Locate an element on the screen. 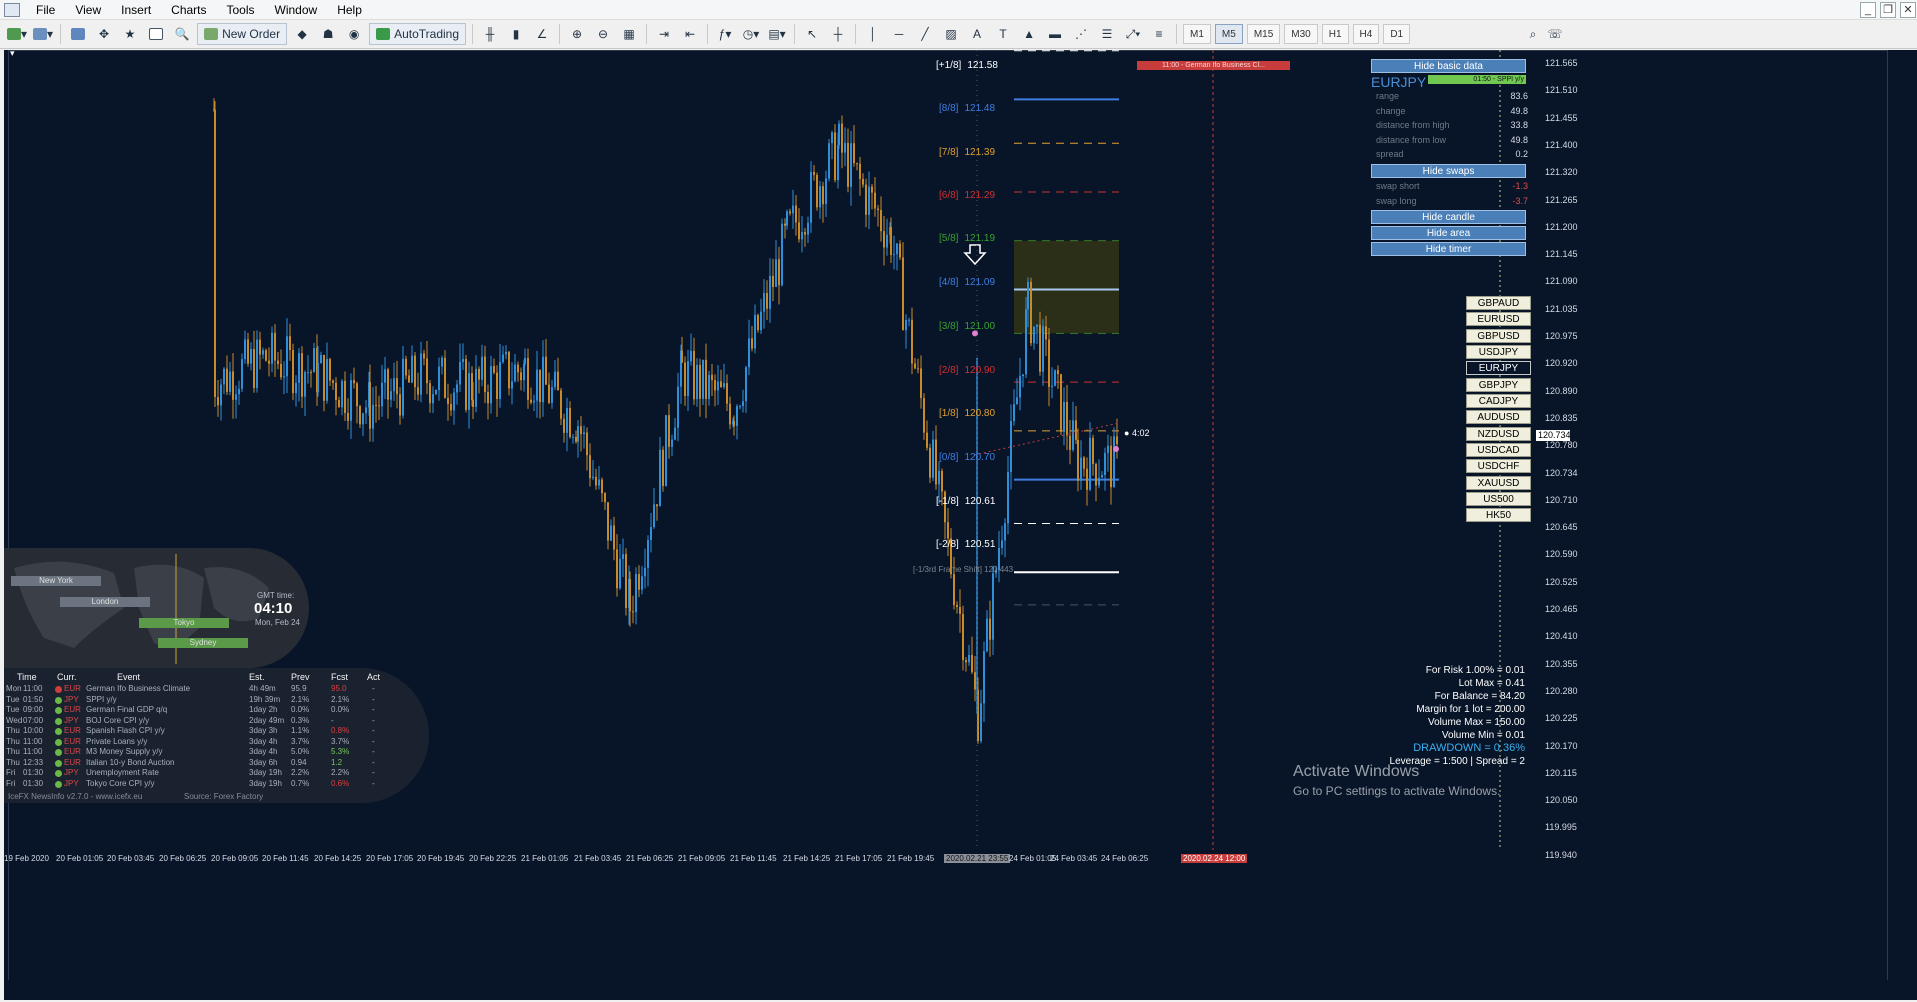 The height and width of the screenshot is (1002, 1917). timeframe-h1: H1 is located at coordinates (1335, 34).